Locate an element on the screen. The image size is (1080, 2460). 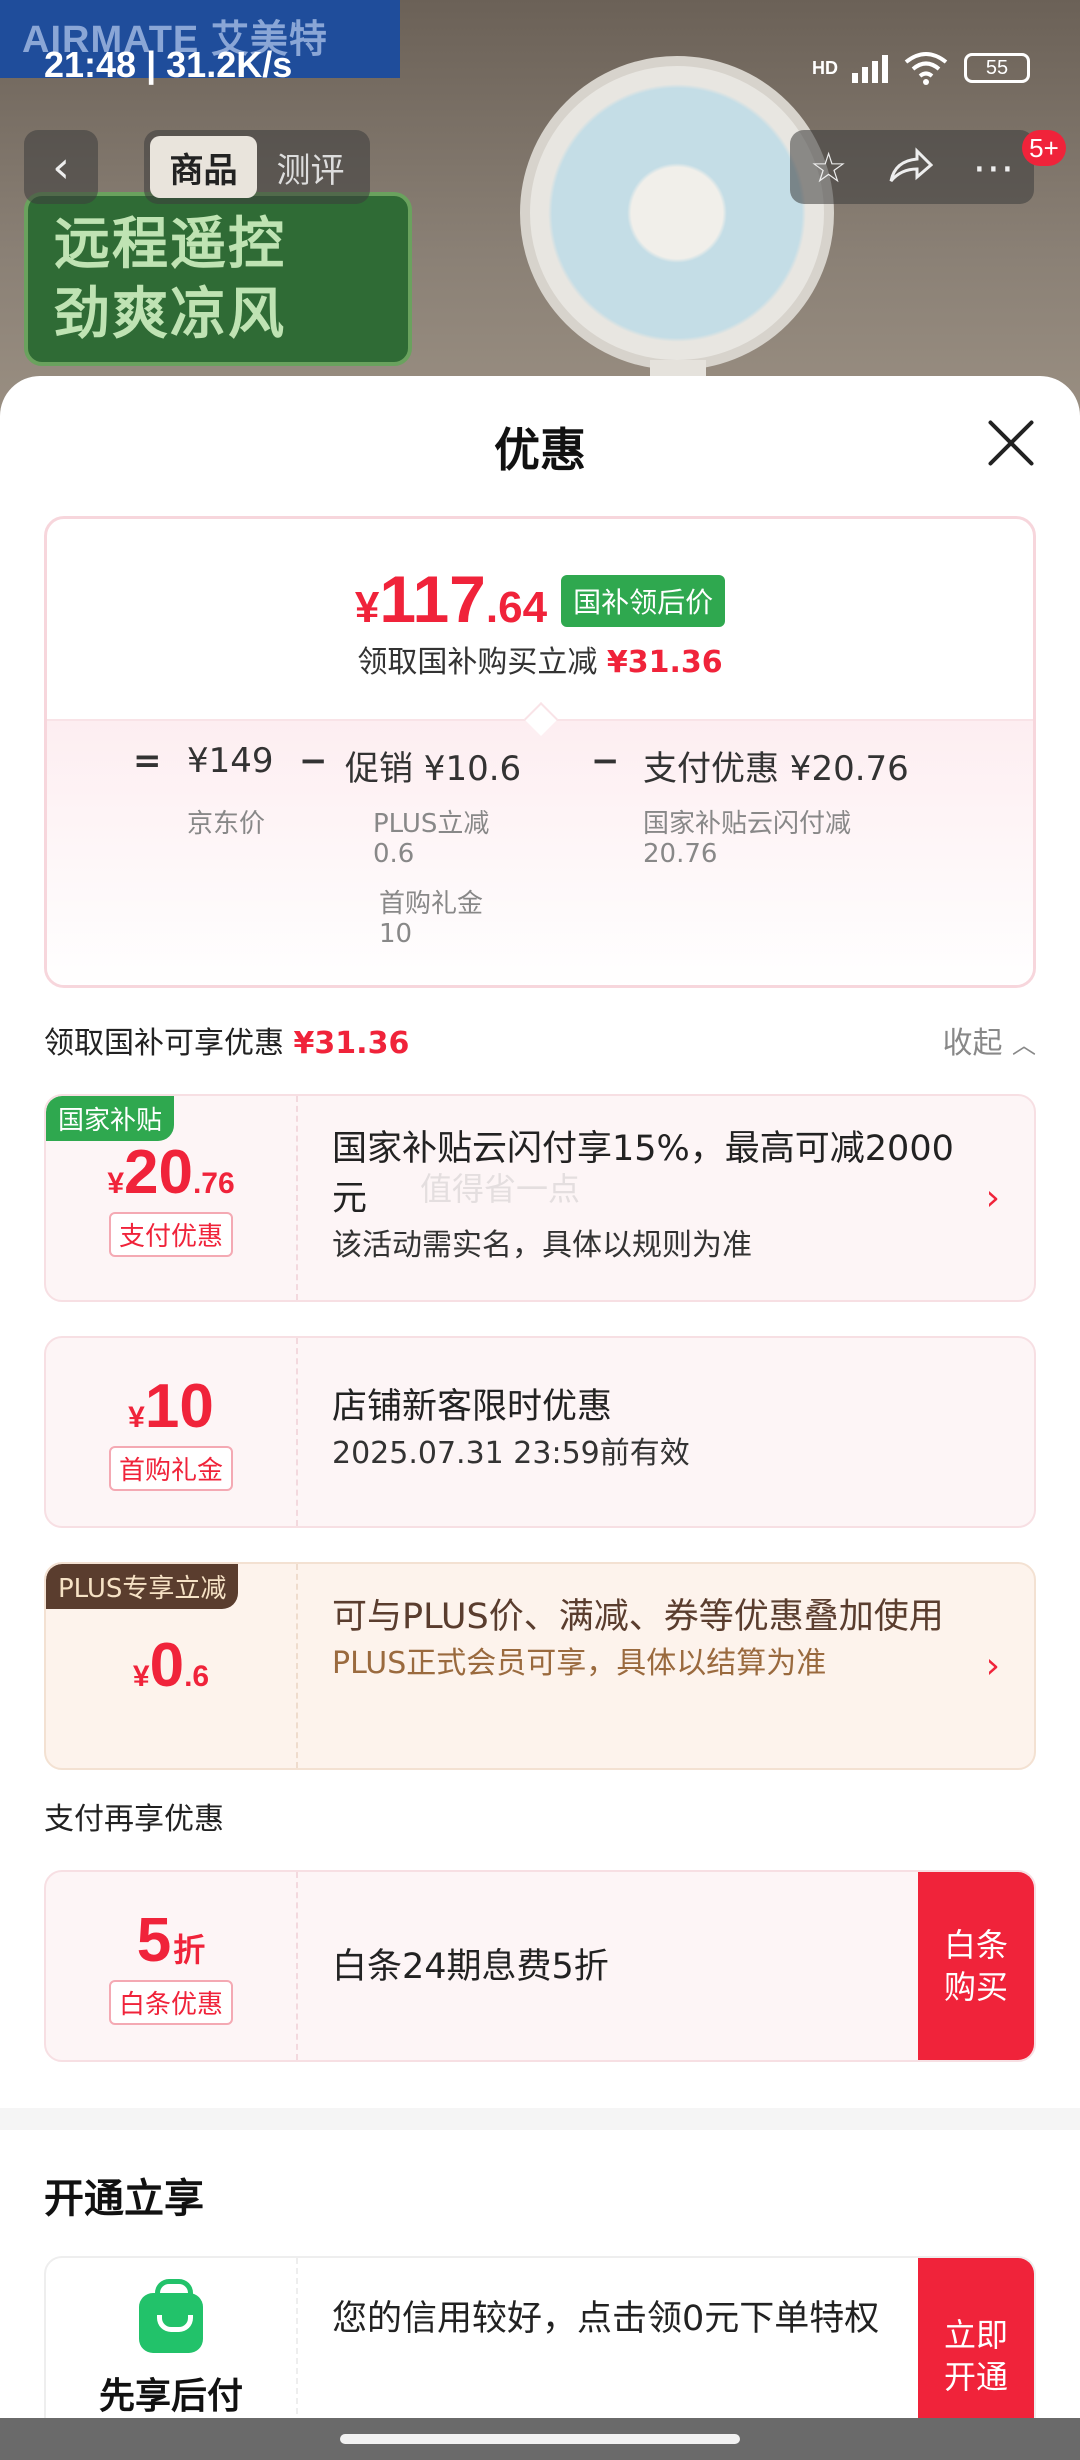
back-button: ‹ is located at coordinates (61, 167).